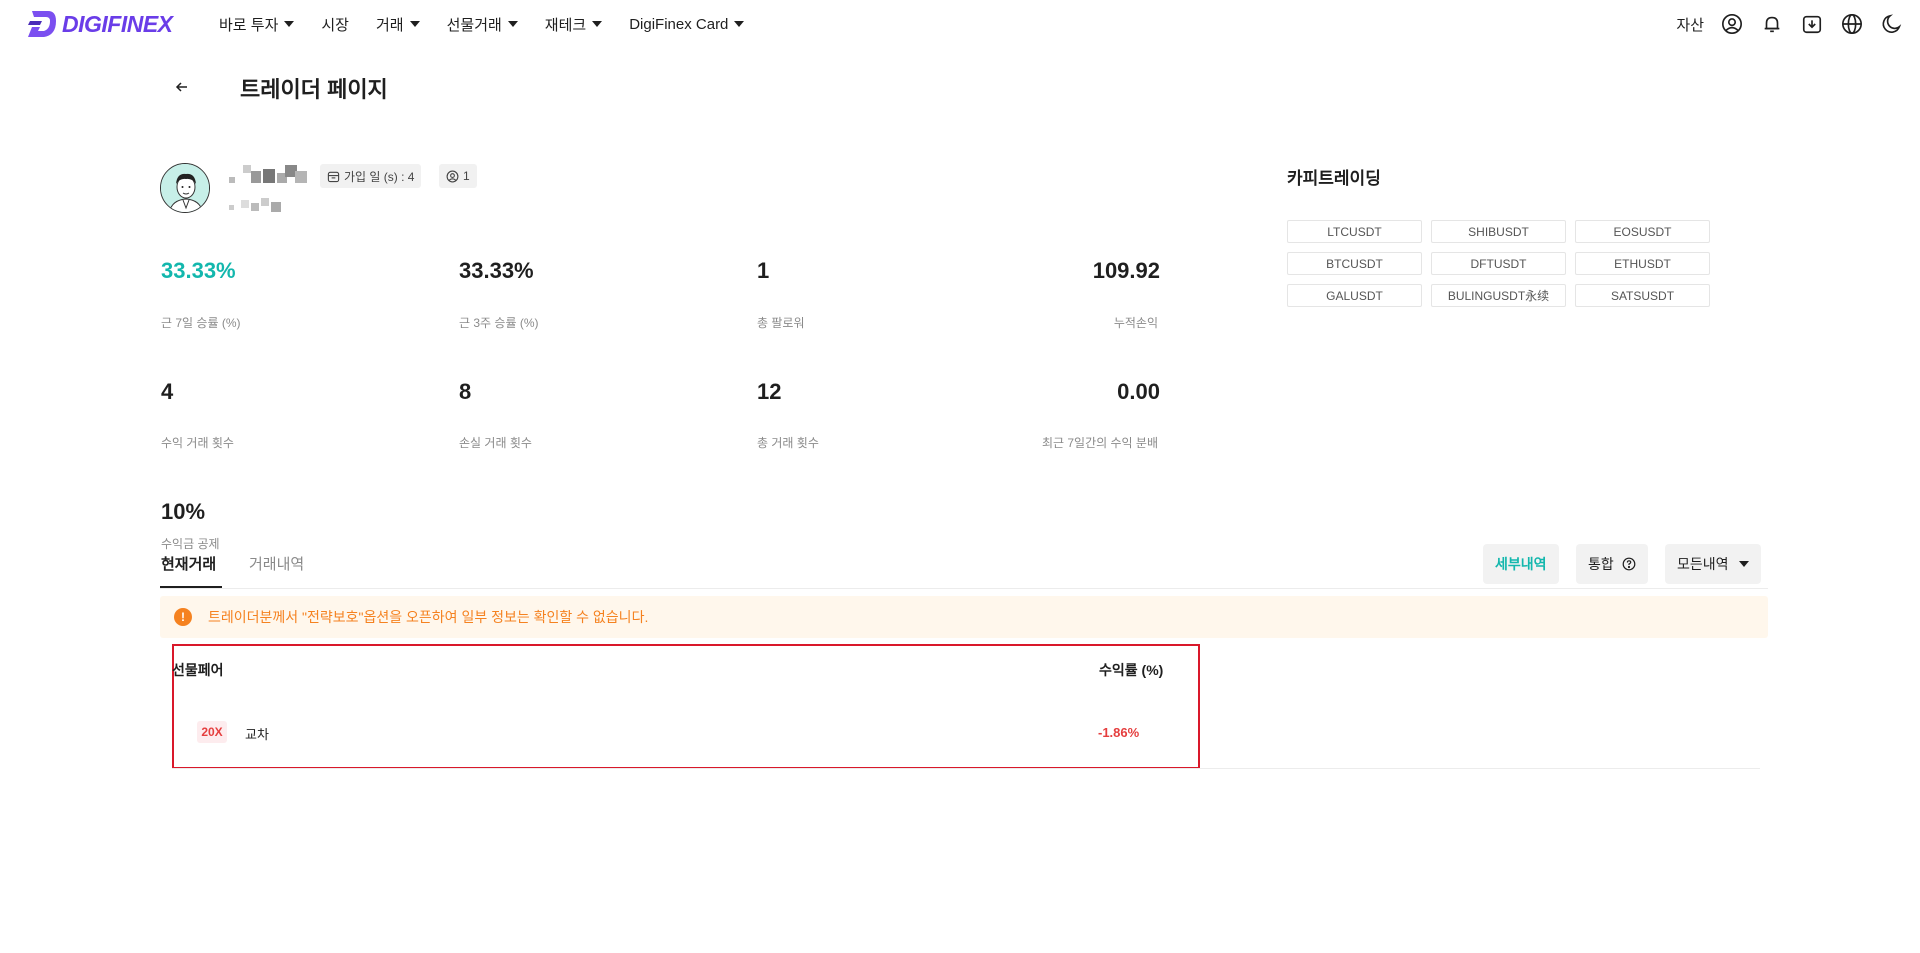 Image resolution: width=1920 pixels, height=953 pixels. What do you see at coordinates (788, 443) in the screenshot?
I see `stat-total-trades-label: 총 거래 횟수` at bounding box center [788, 443].